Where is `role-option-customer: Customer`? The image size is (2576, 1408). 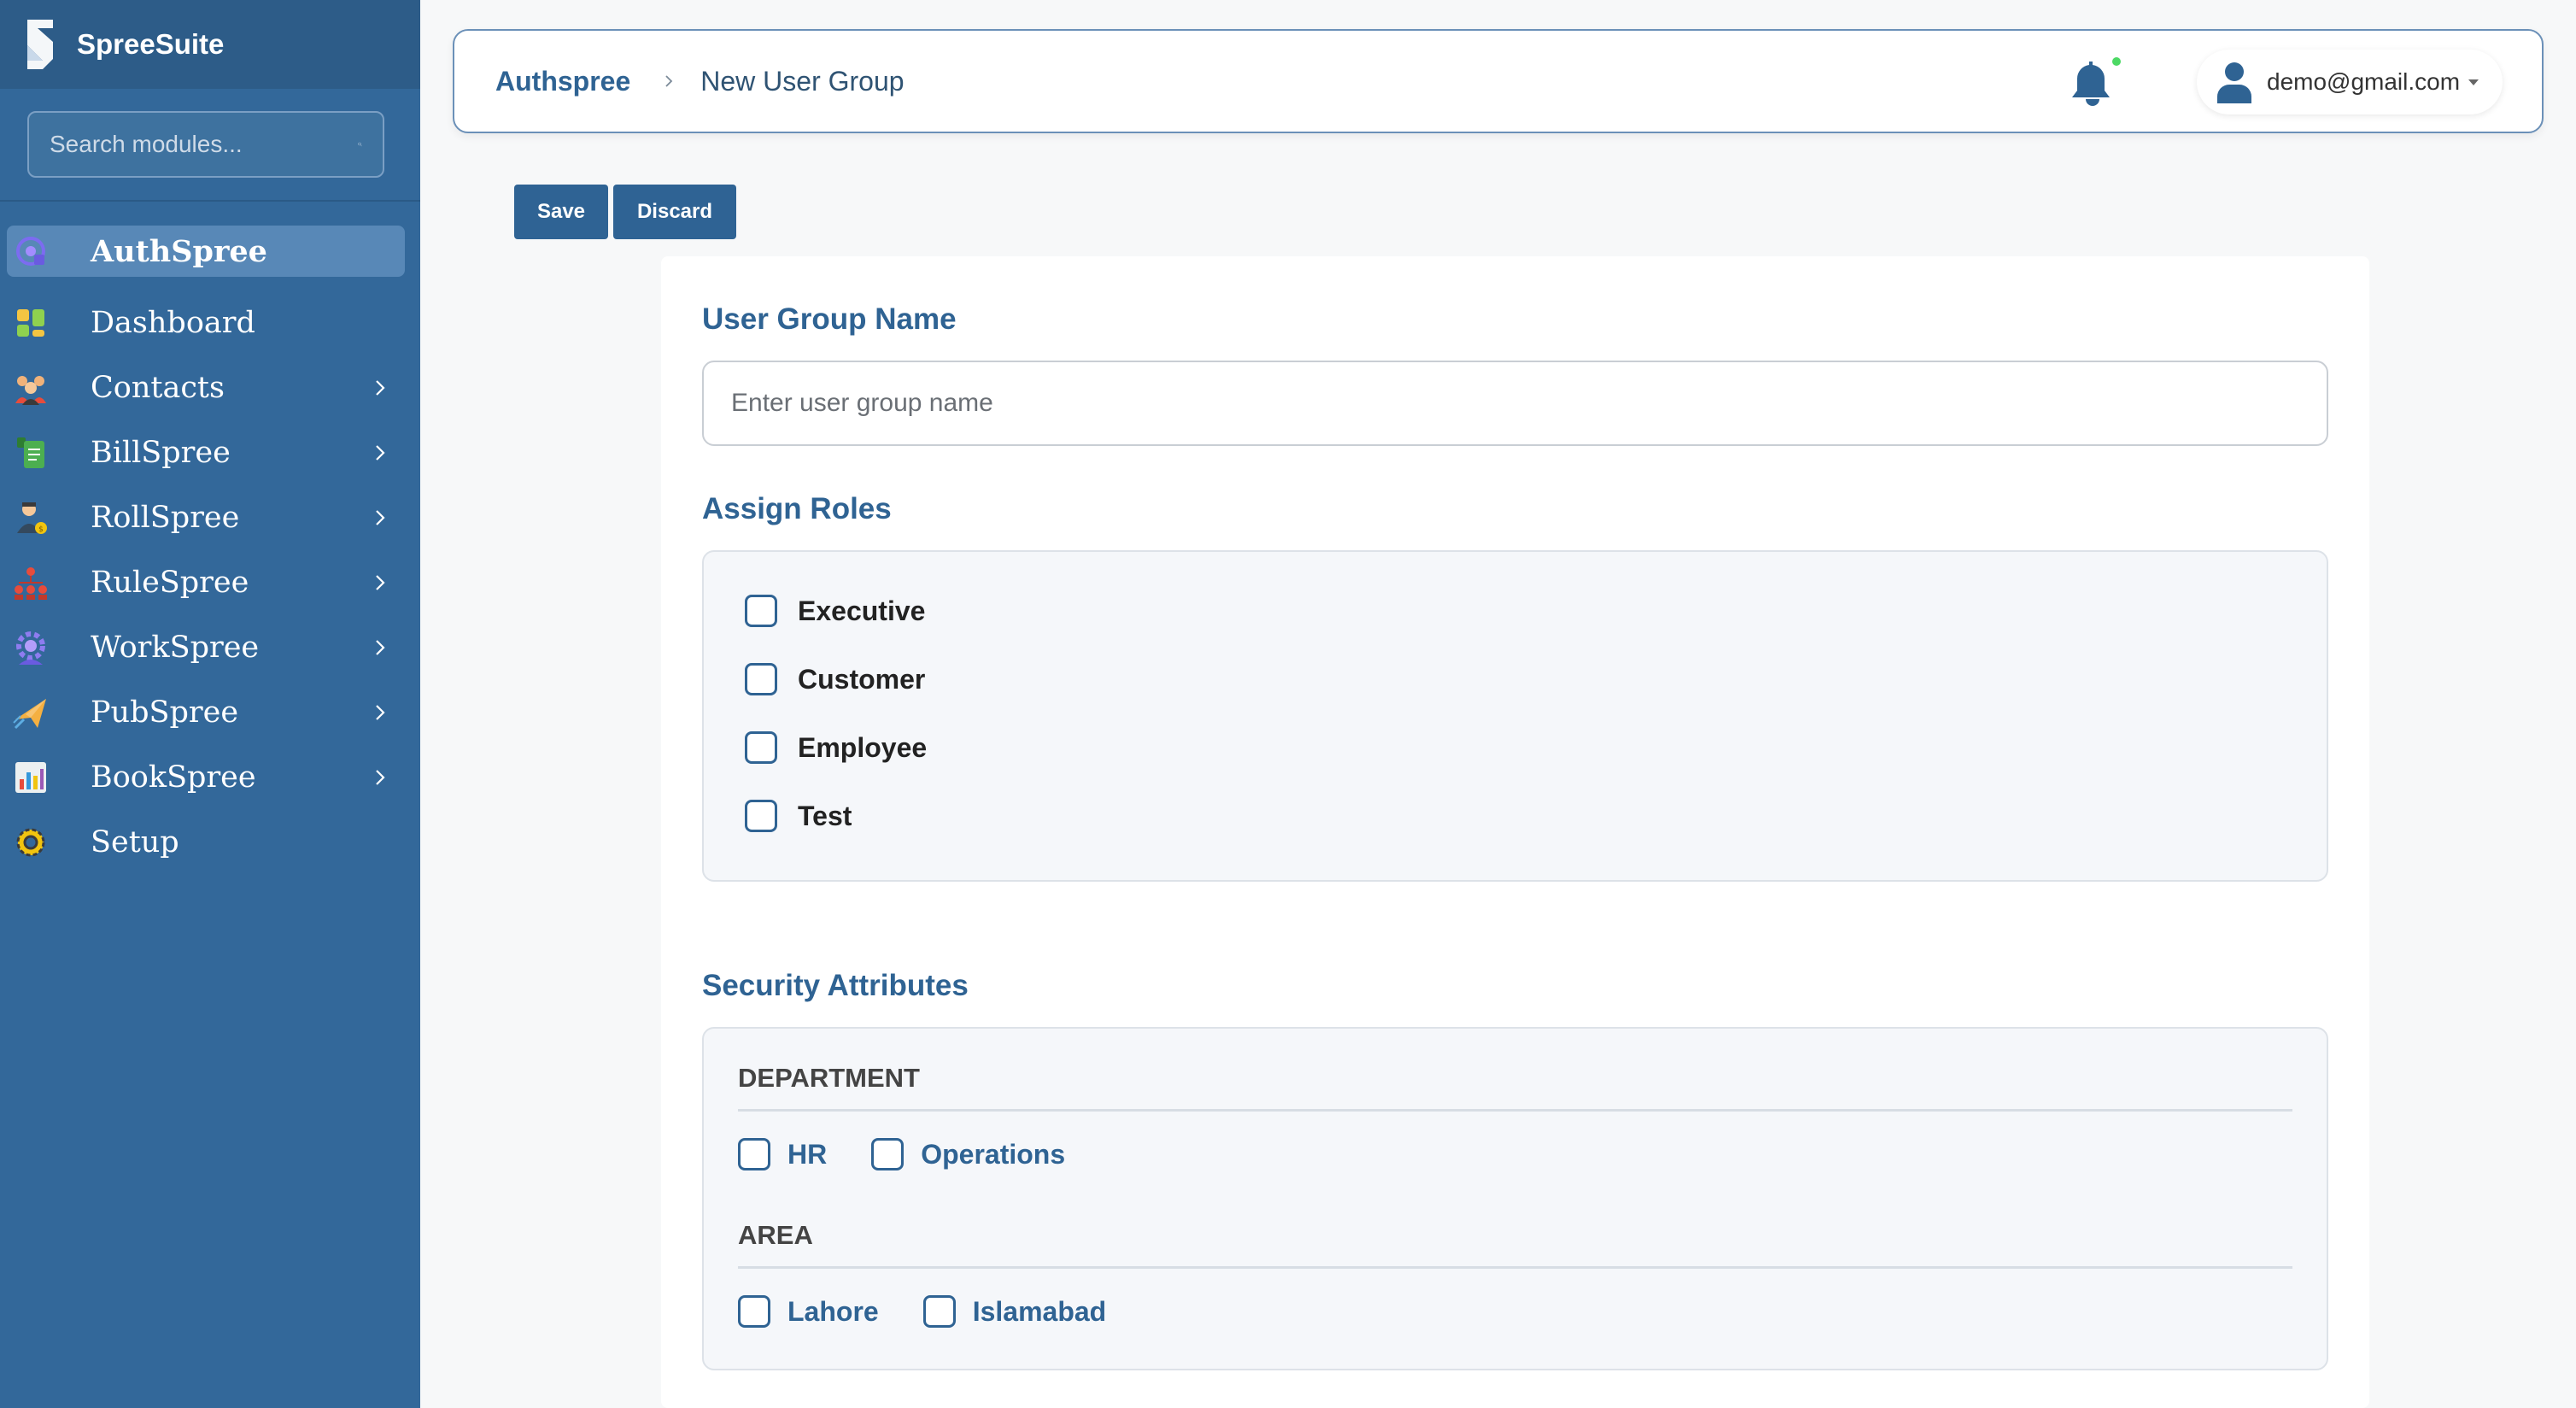
role-option-customer: Customer is located at coordinates (835, 679).